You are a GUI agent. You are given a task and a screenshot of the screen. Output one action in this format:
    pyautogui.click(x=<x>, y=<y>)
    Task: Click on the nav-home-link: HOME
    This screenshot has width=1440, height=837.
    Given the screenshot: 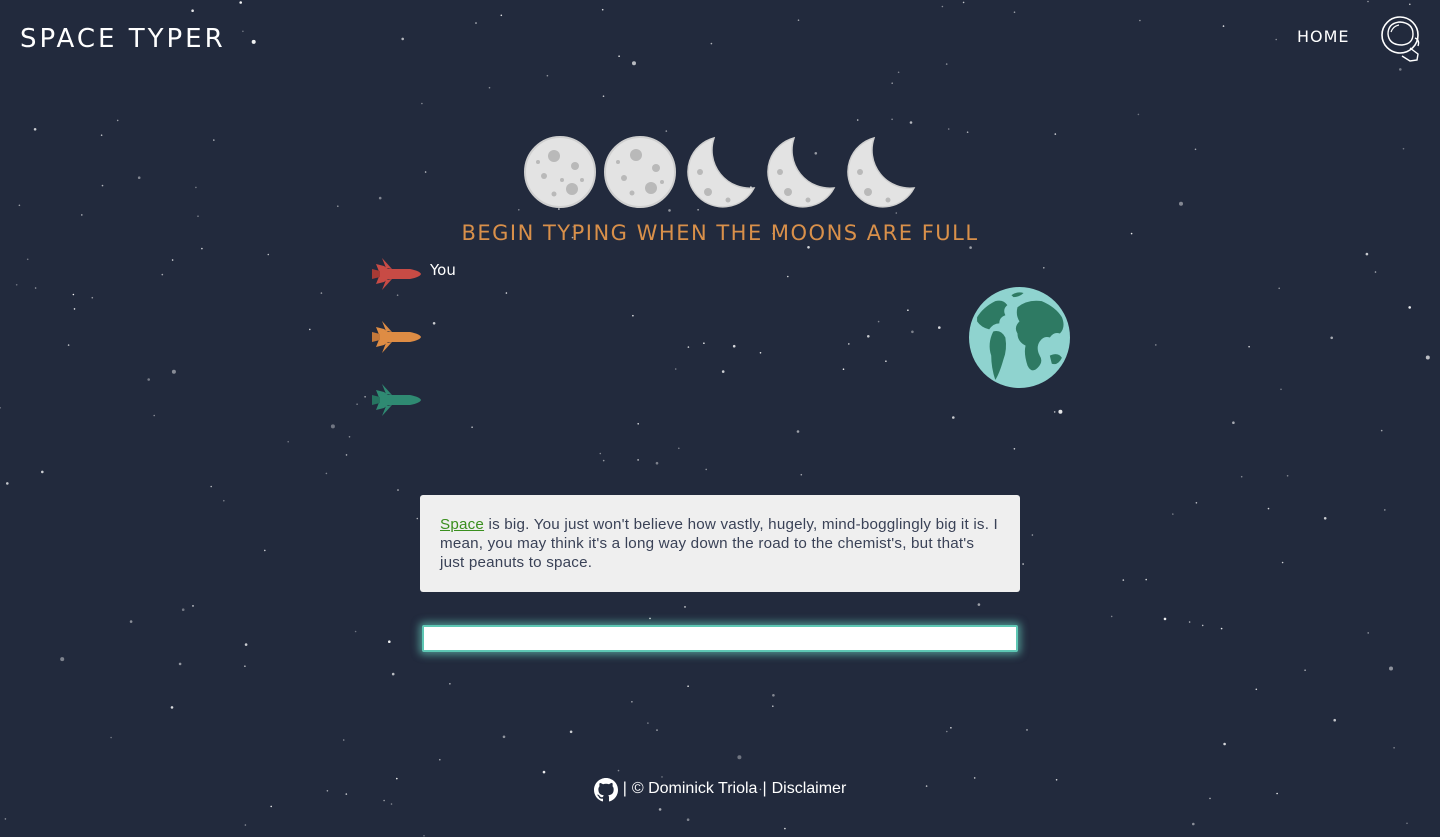 What is the action you would take?
    pyautogui.click(x=1323, y=36)
    